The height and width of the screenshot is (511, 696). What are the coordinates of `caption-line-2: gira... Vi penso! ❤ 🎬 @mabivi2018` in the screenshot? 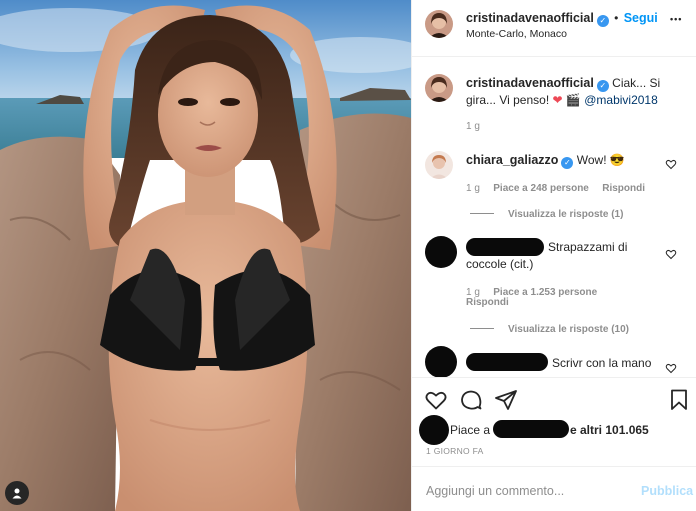 It's located at (562, 100).